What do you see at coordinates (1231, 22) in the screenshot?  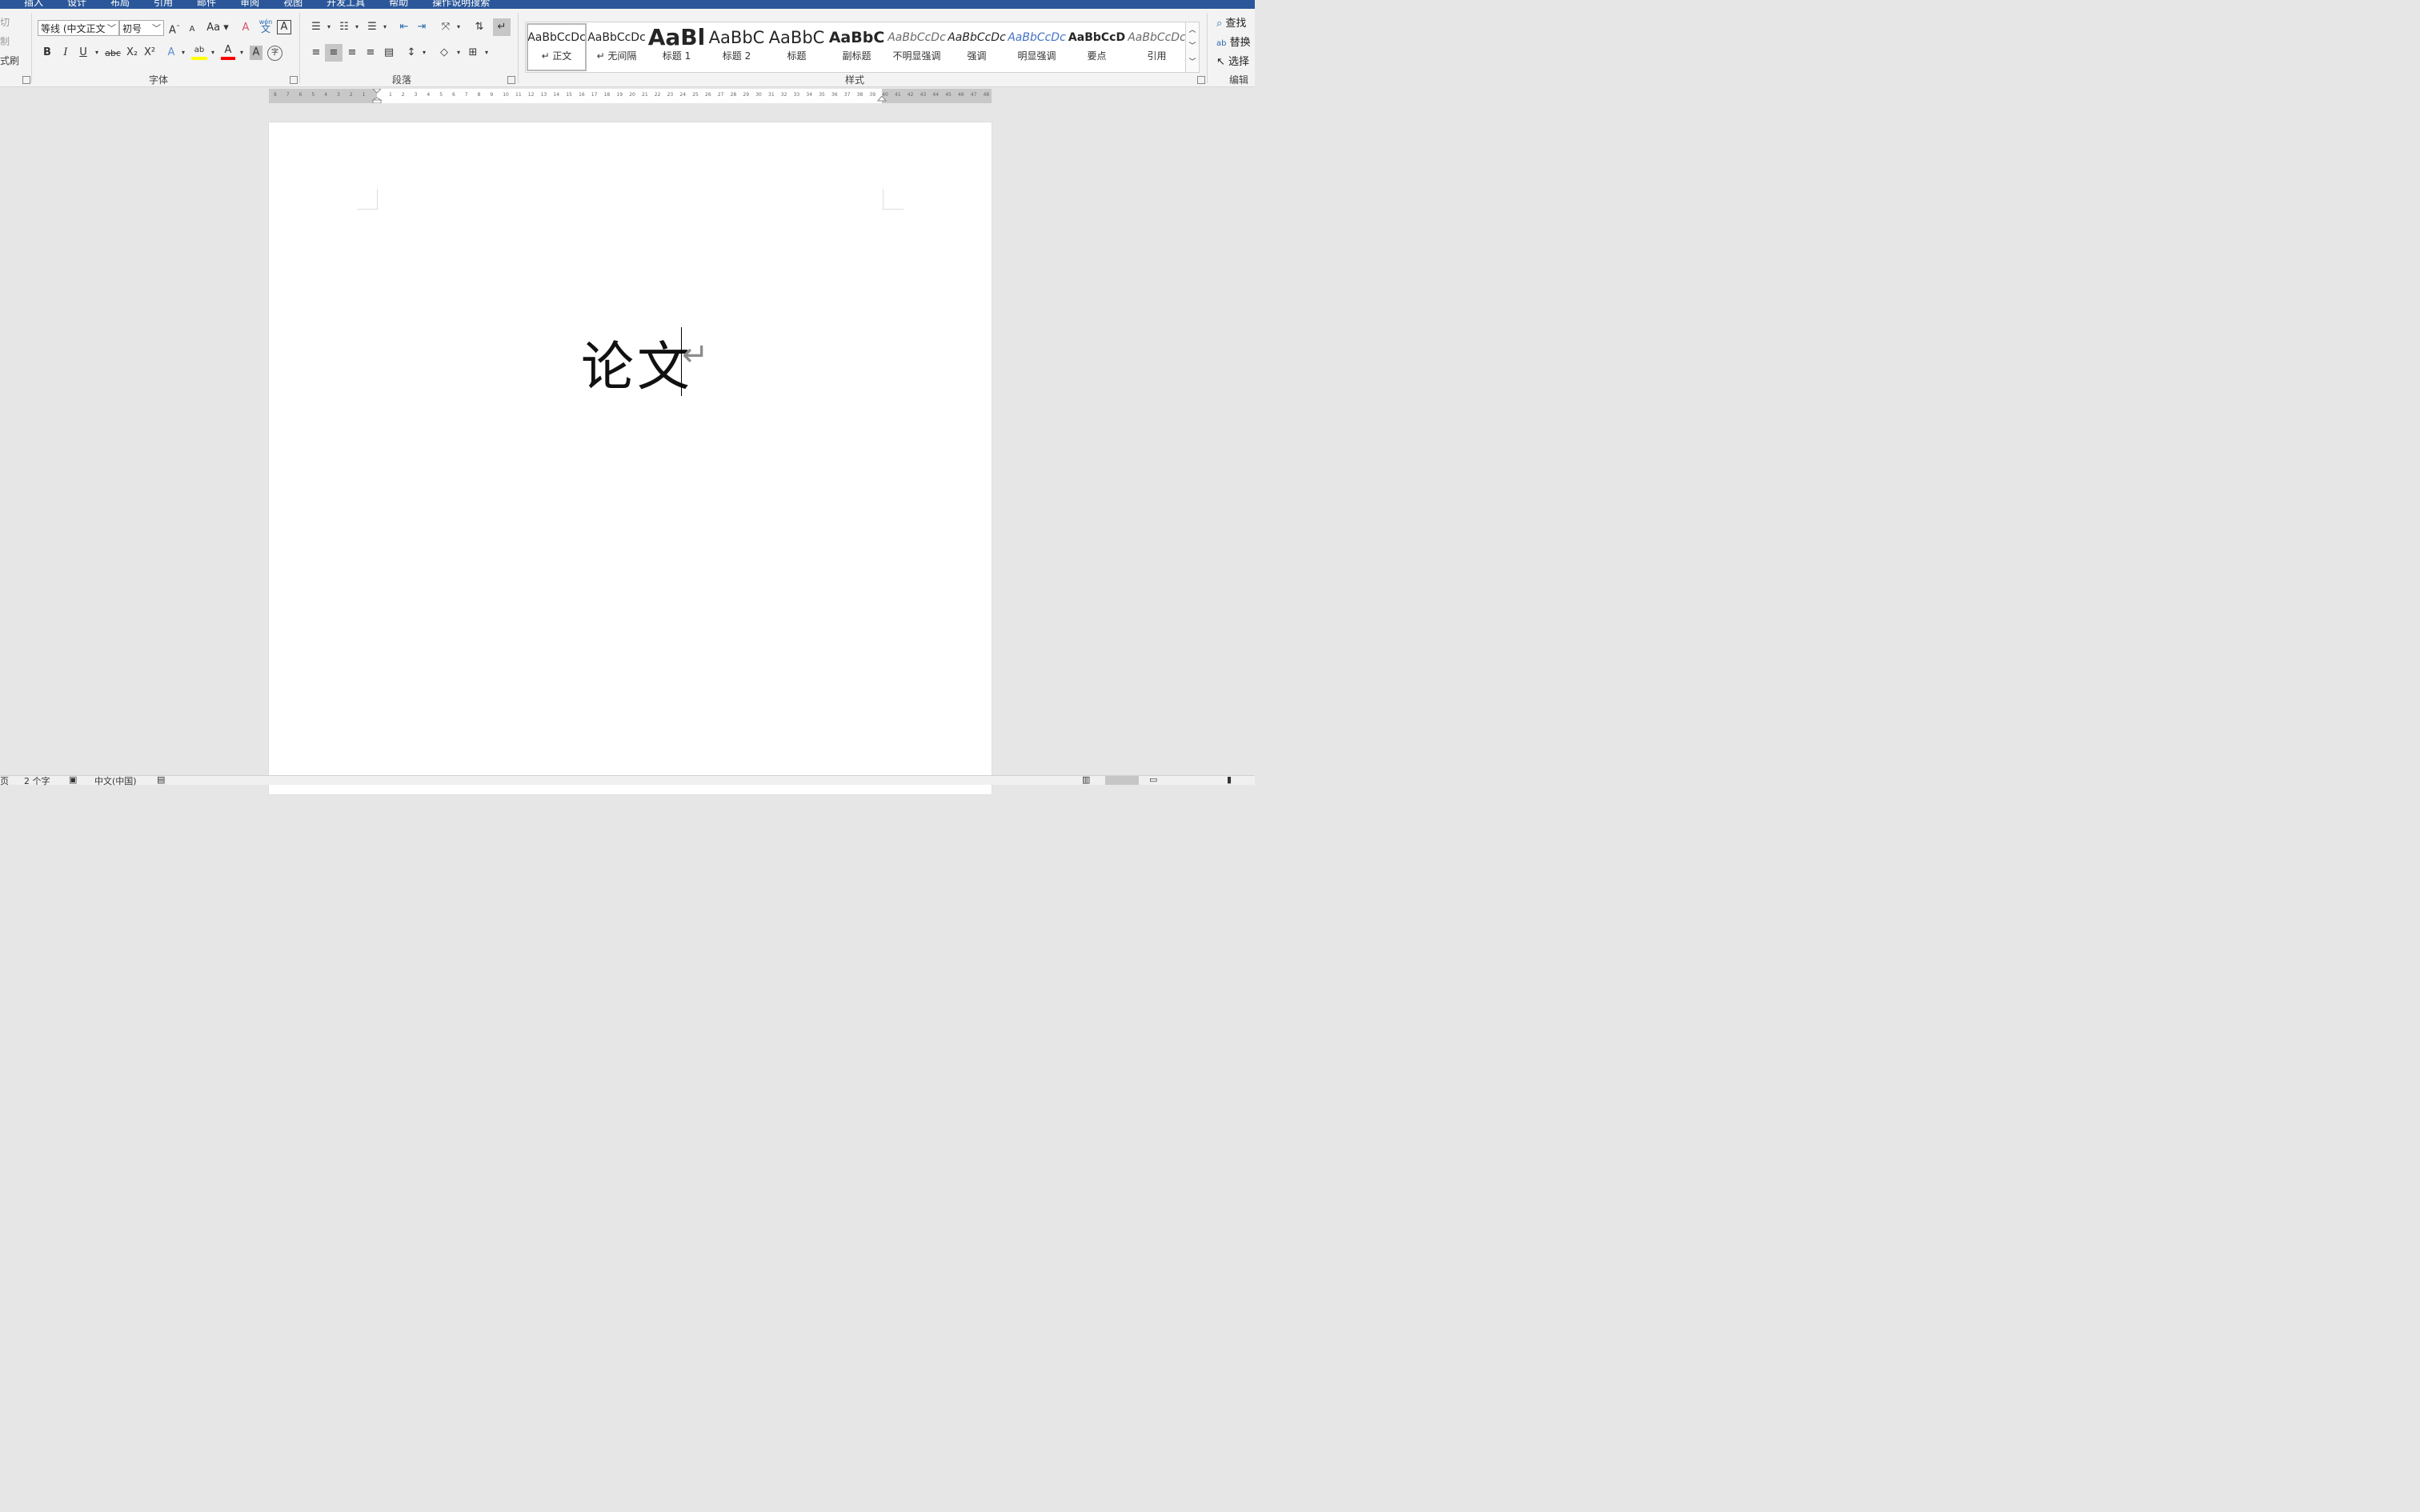 I see `find-button: ⌕ 查找` at bounding box center [1231, 22].